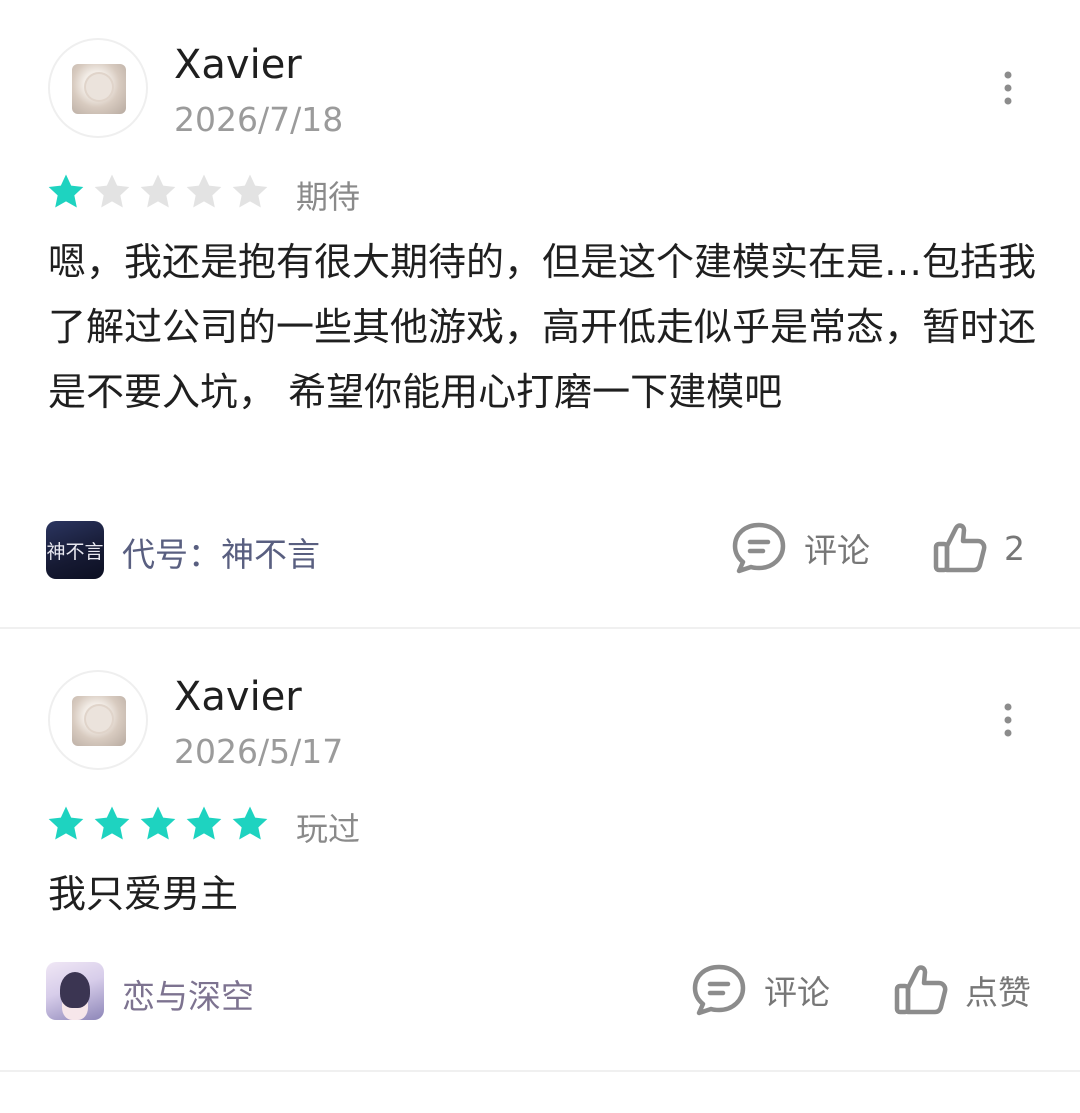 The height and width of the screenshot is (1113, 1080). What do you see at coordinates (328, 197) in the screenshot?
I see `rating-tag: 期待` at bounding box center [328, 197].